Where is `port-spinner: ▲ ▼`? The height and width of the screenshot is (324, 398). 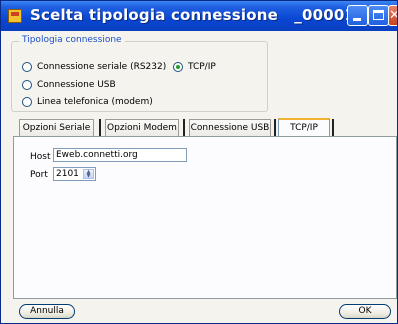 port-spinner: ▲ ▼ is located at coordinates (88, 174).